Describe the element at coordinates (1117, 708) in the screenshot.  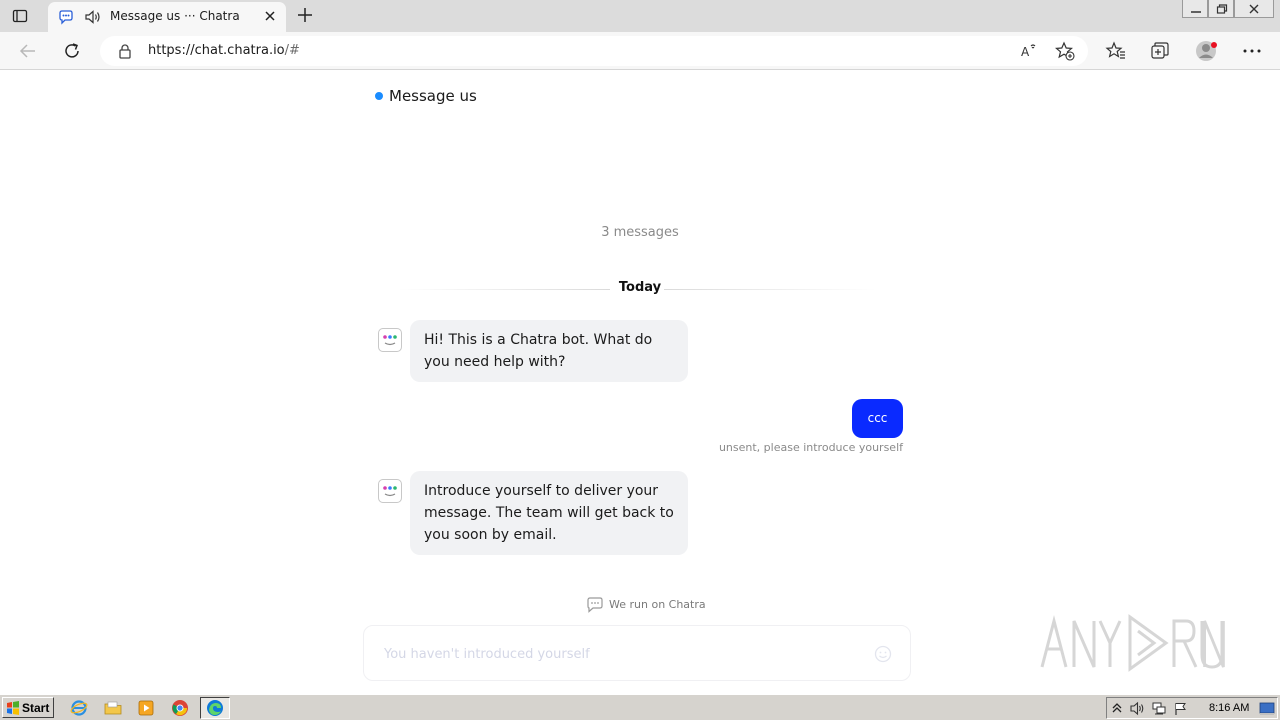
I see `show-hidden-icons-icon` at that location.